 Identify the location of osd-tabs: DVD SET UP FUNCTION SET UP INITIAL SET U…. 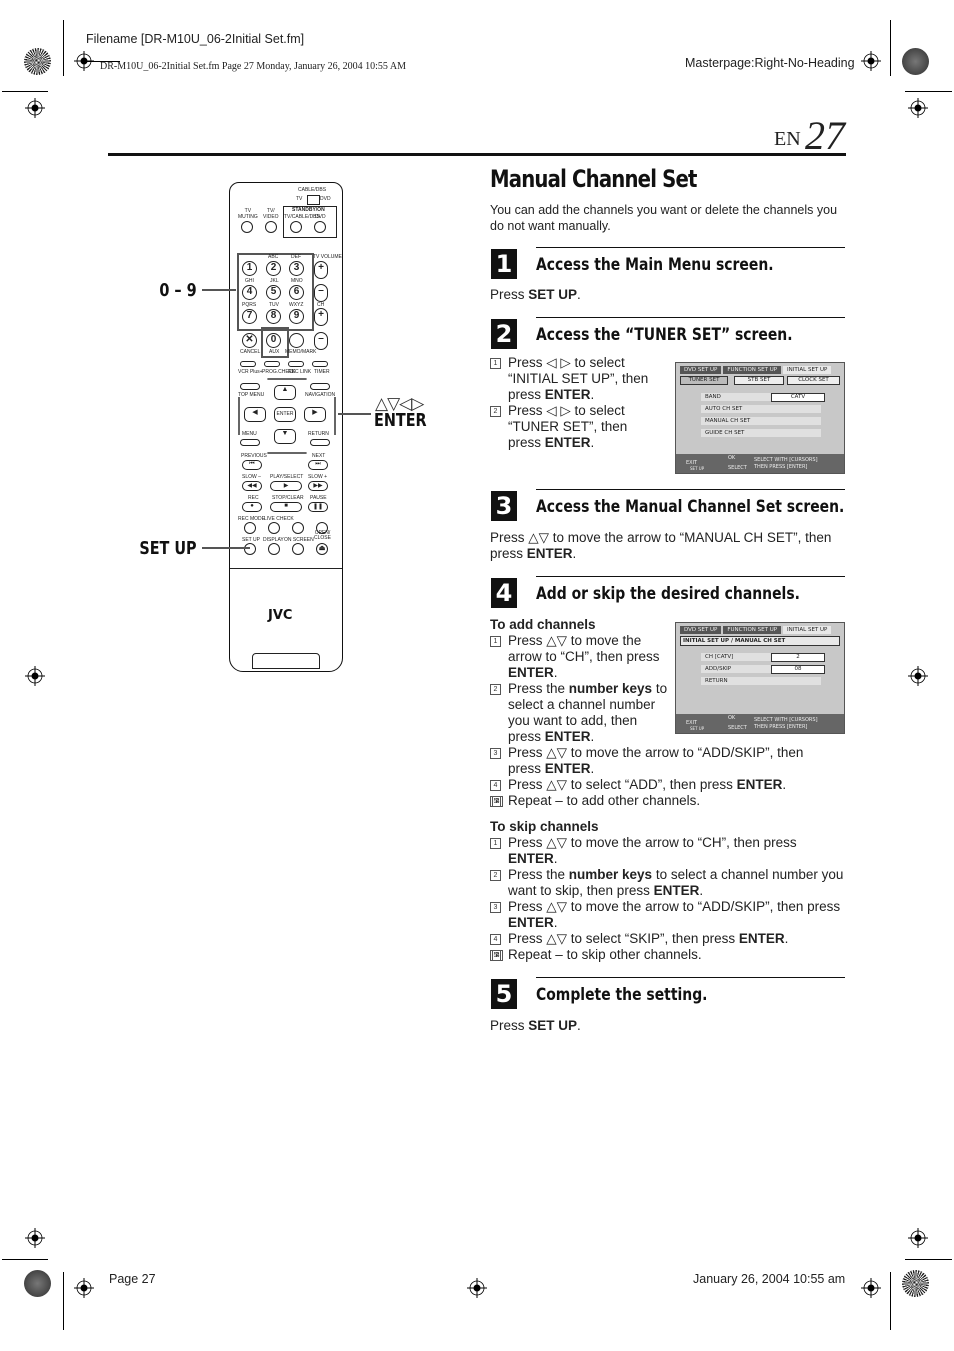
(756, 370).